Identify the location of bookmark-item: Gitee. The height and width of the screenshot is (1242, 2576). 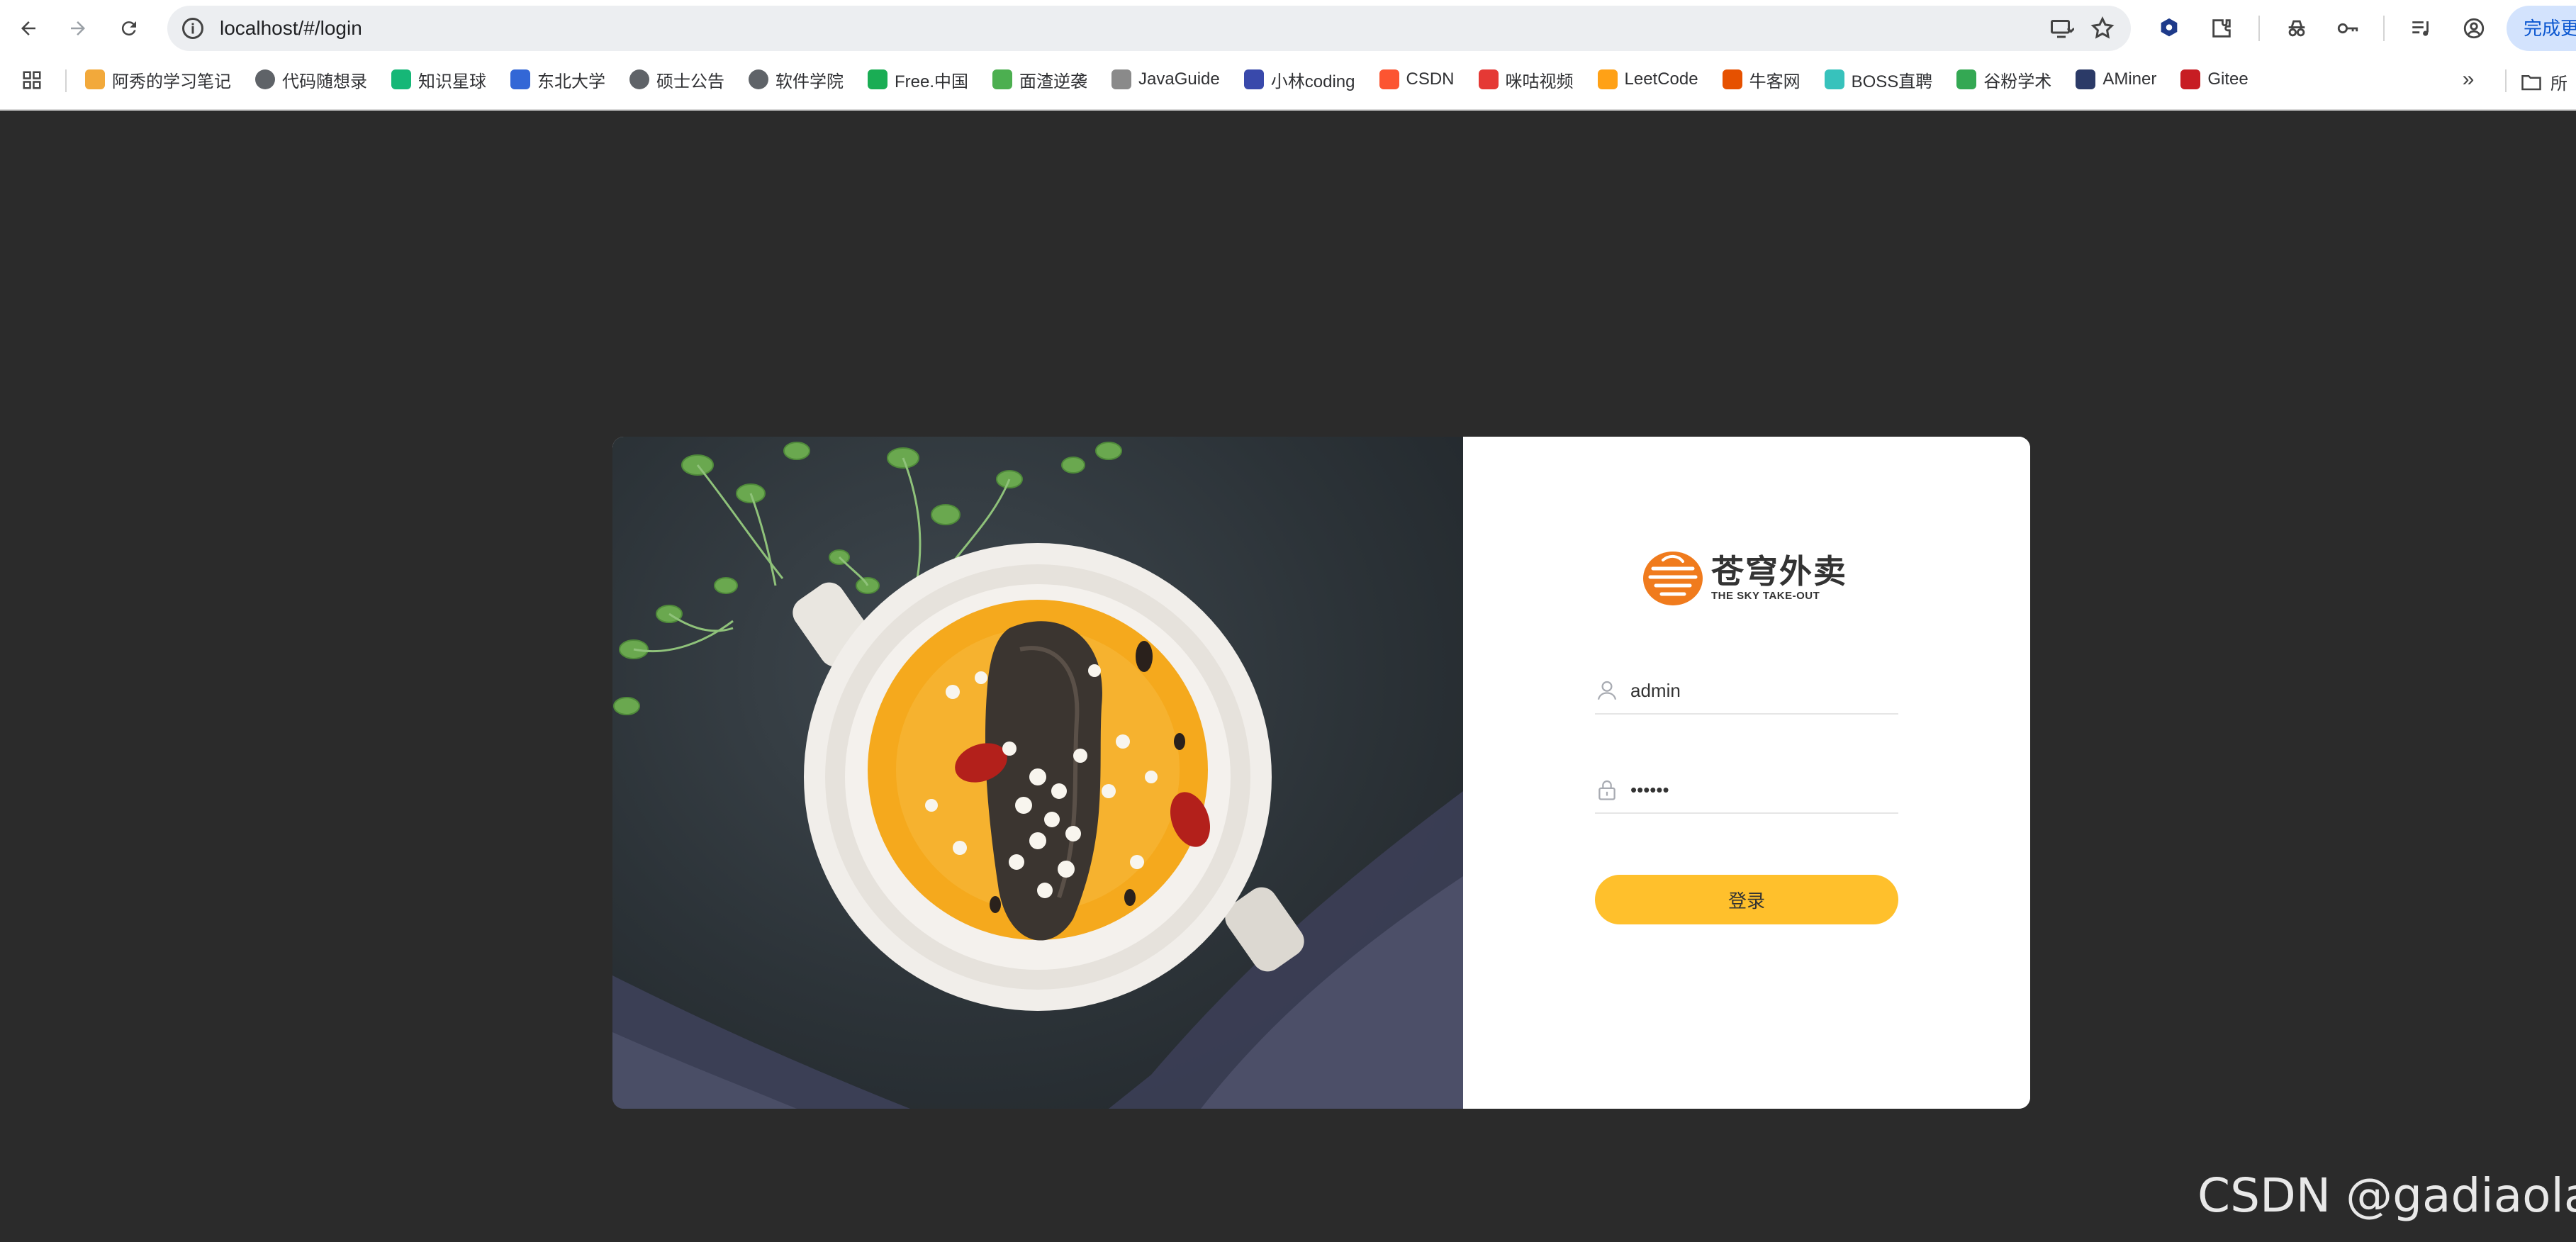
(2214, 79).